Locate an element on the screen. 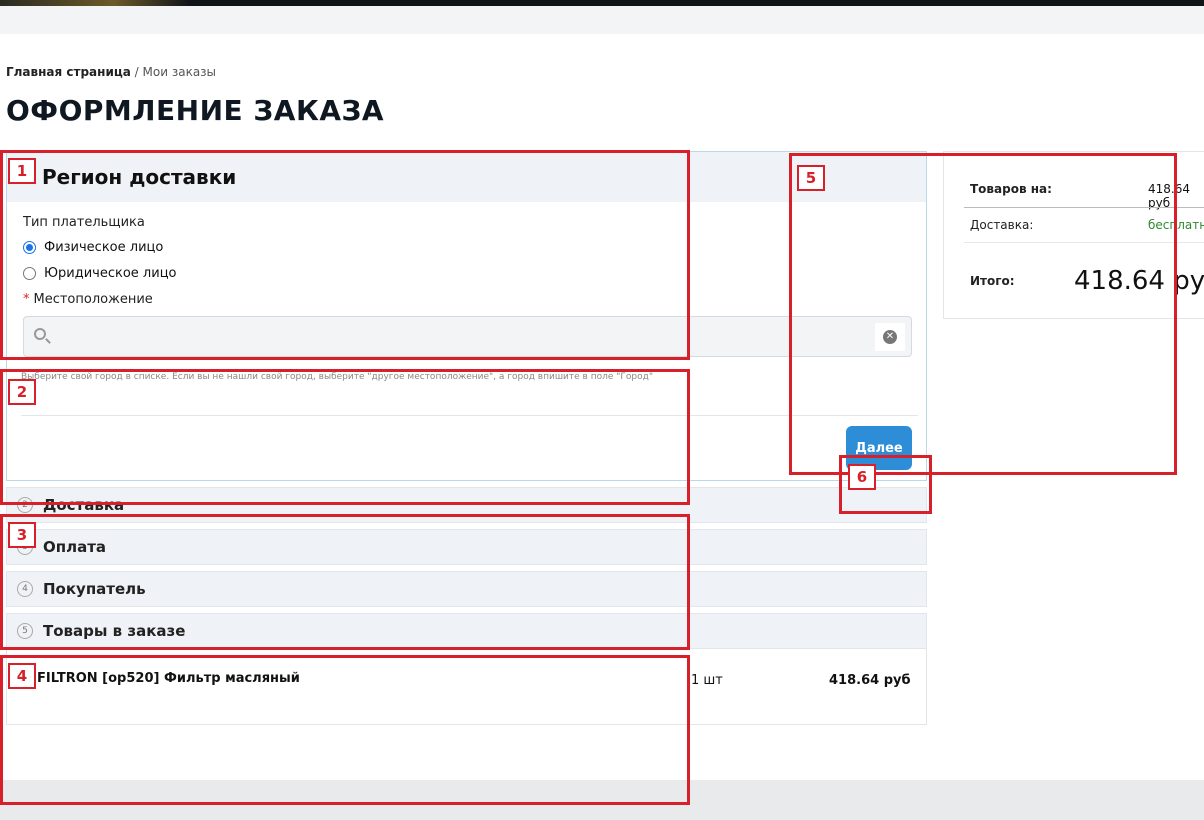  breadcrumb: Главная страница / Мои заказы is located at coordinates (111, 72).